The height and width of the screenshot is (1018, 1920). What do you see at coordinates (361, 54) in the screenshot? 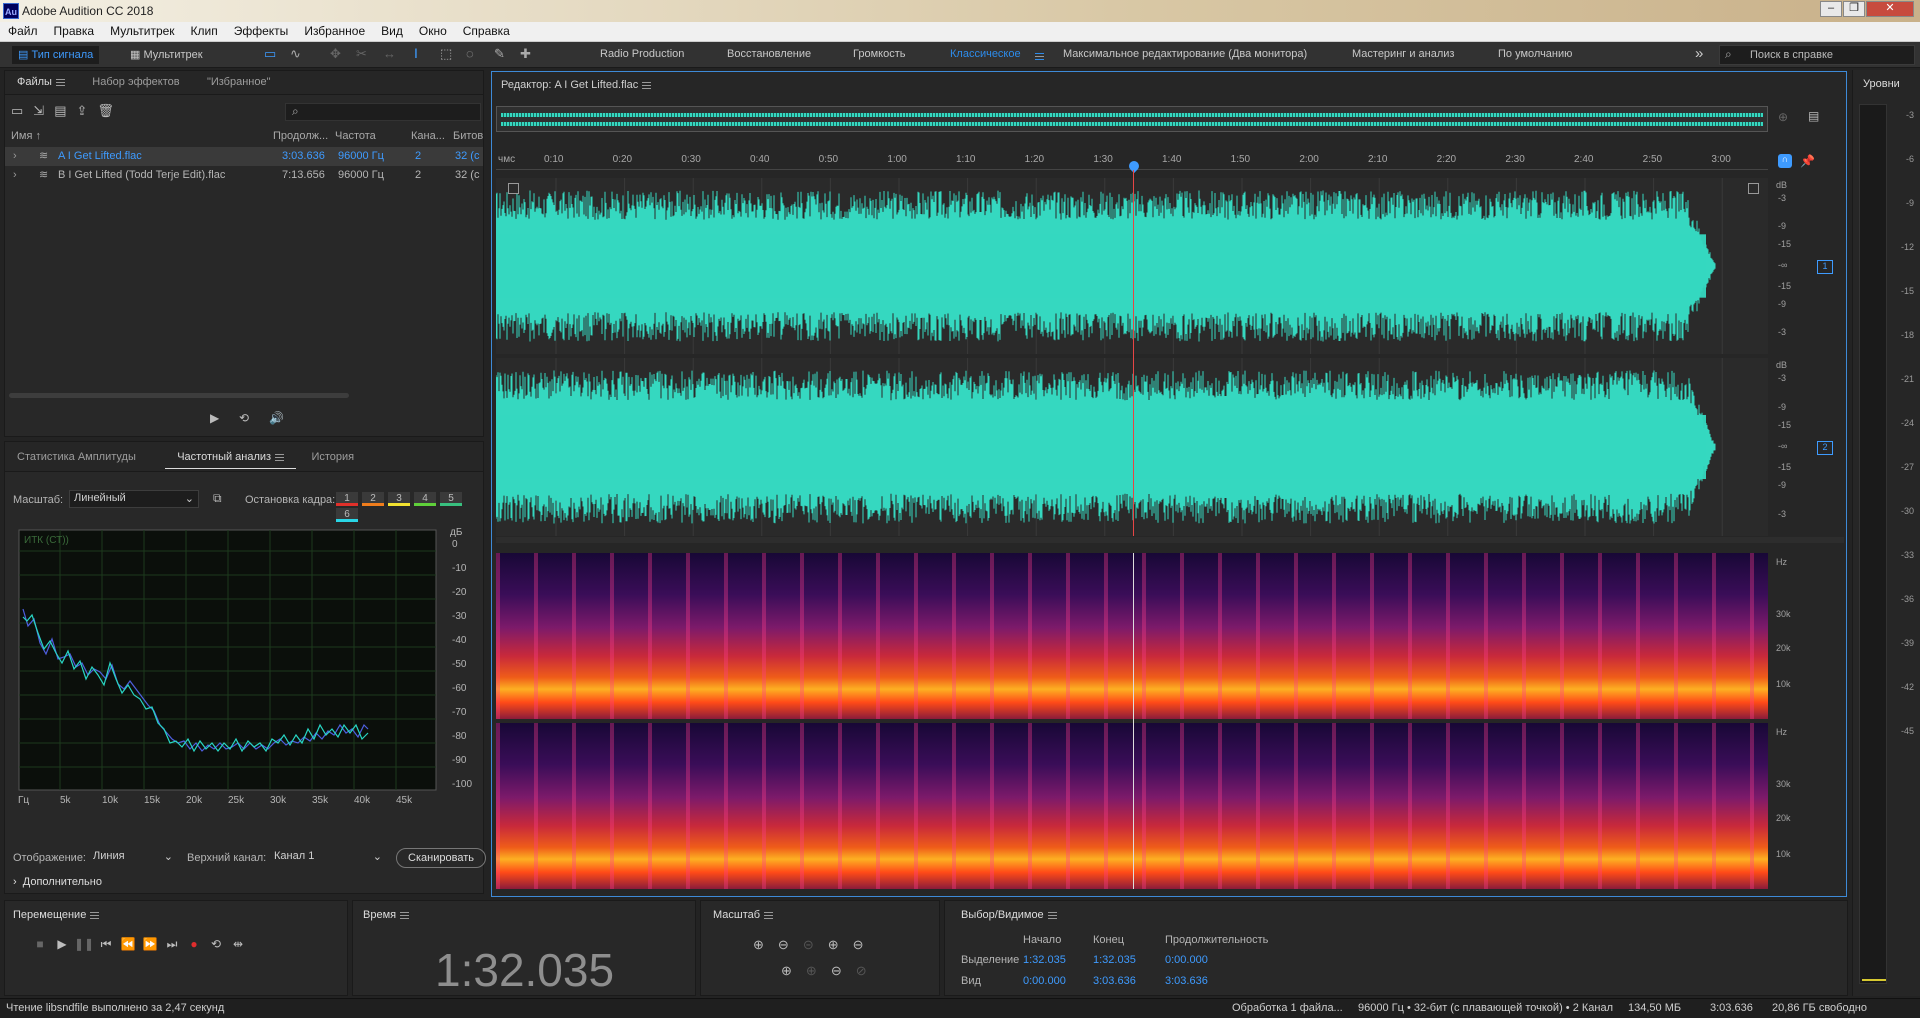
I see `razor-tool-icon: ✂` at bounding box center [361, 54].